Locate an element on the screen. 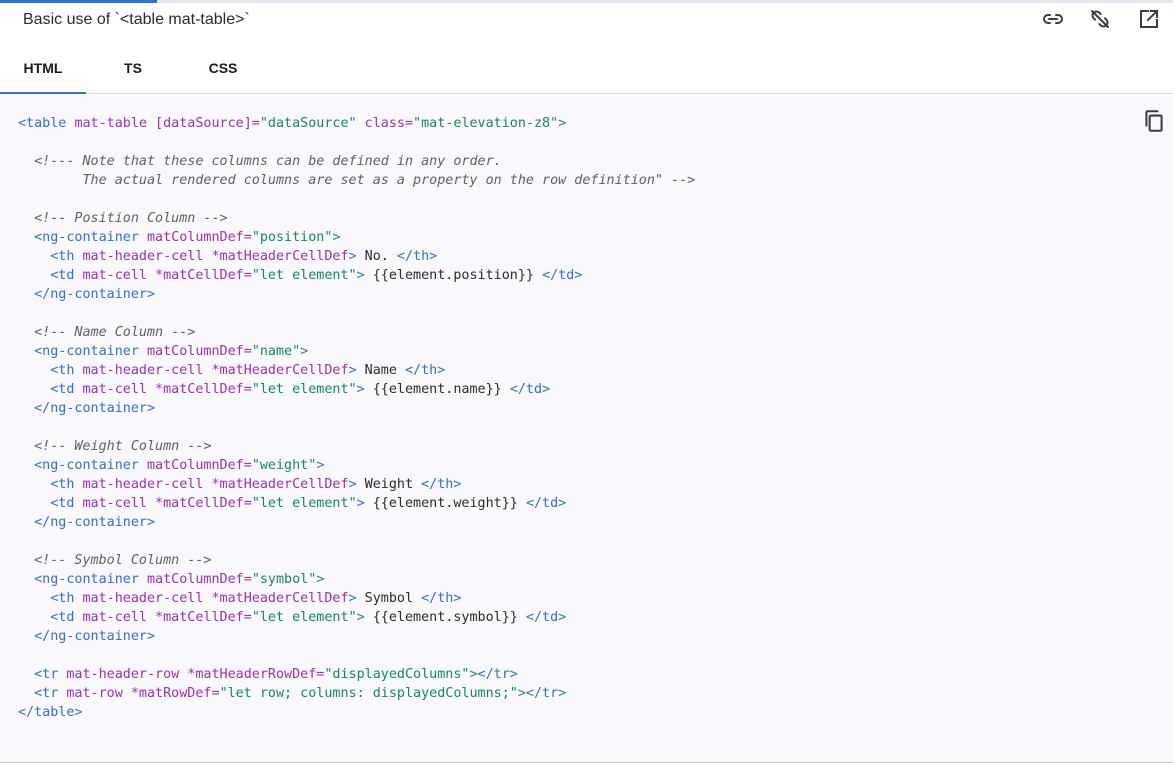  code-token: Name is located at coordinates (380, 370).